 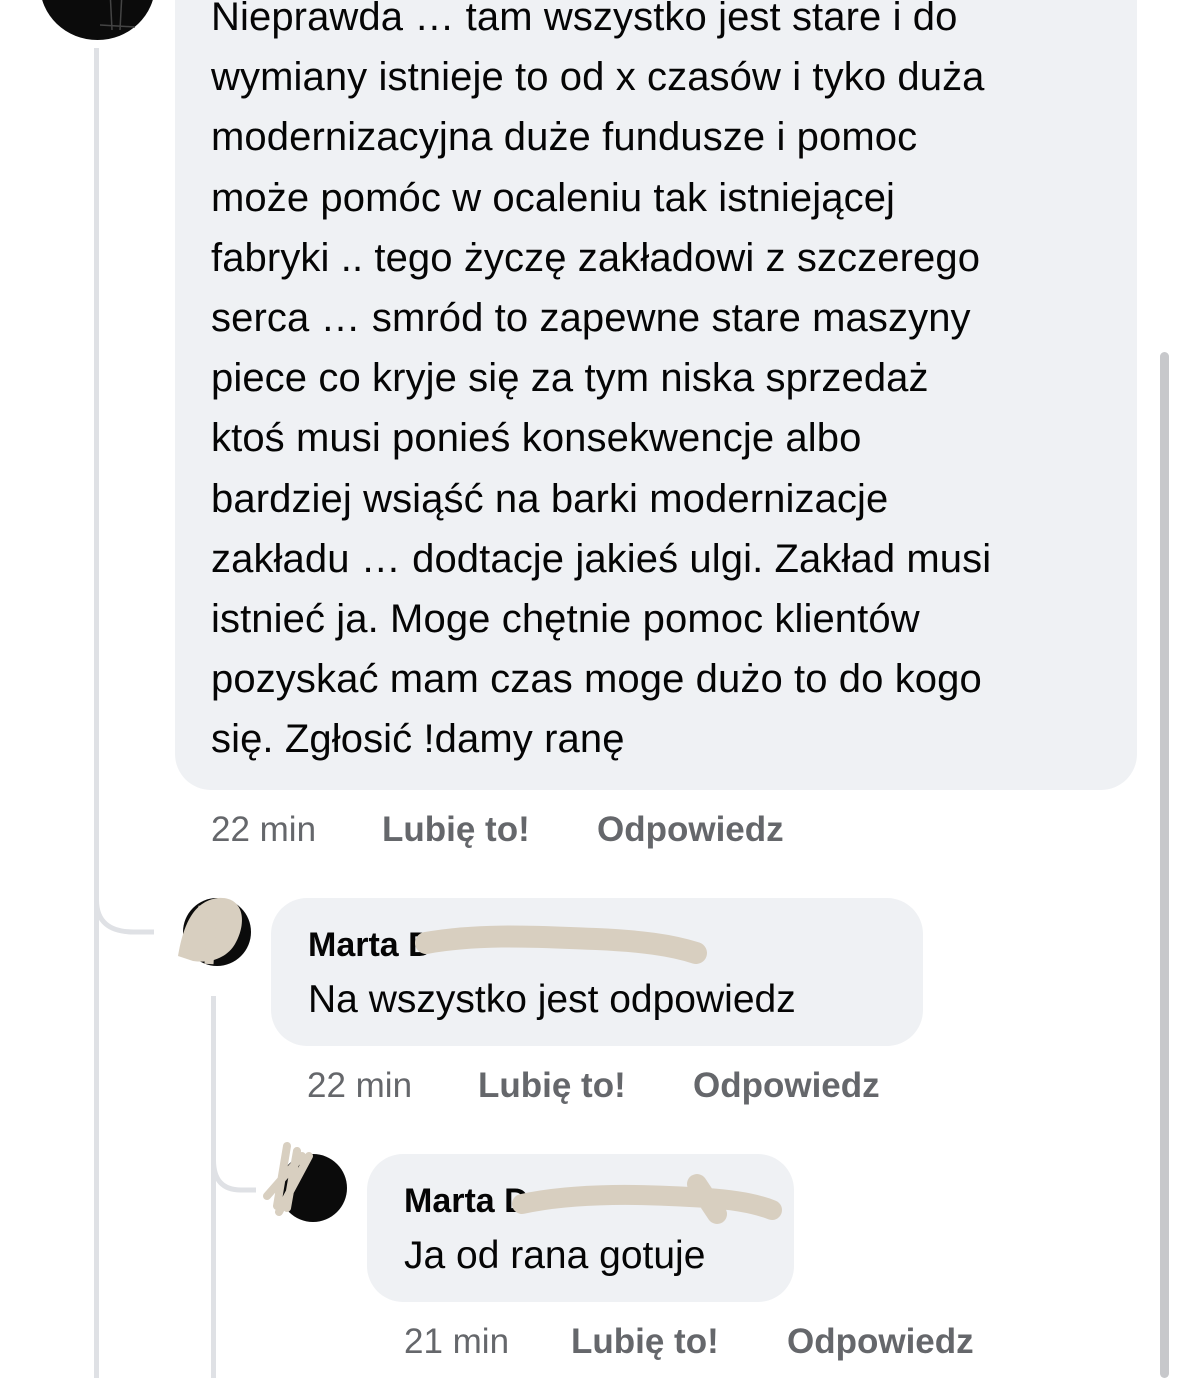 What do you see at coordinates (580, 1228) in the screenshot?
I see `reply-2-bubble: Marta D Ja od rana gotuje` at bounding box center [580, 1228].